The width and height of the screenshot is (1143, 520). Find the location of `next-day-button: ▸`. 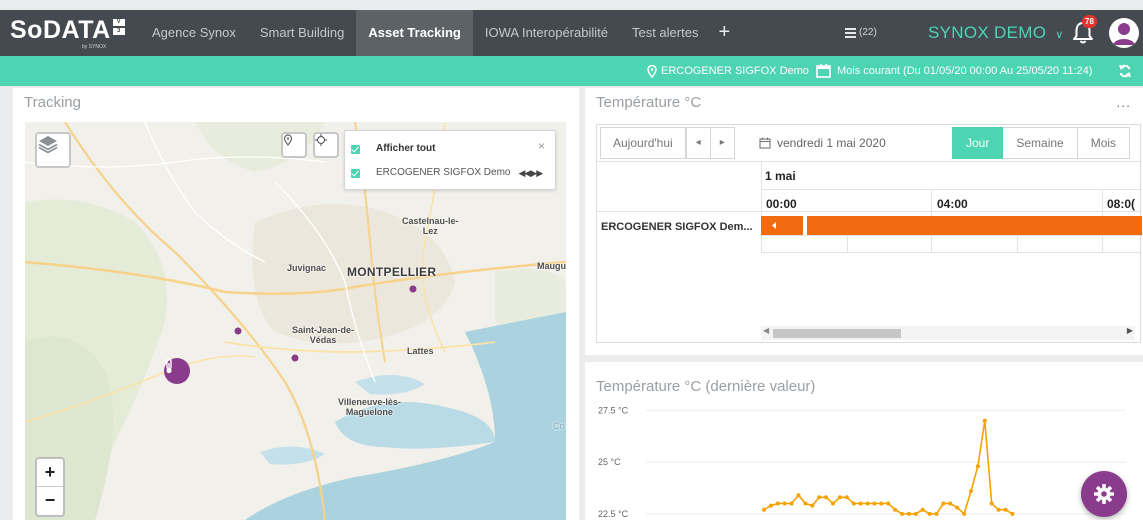

next-day-button: ▸ is located at coordinates (722, 143).